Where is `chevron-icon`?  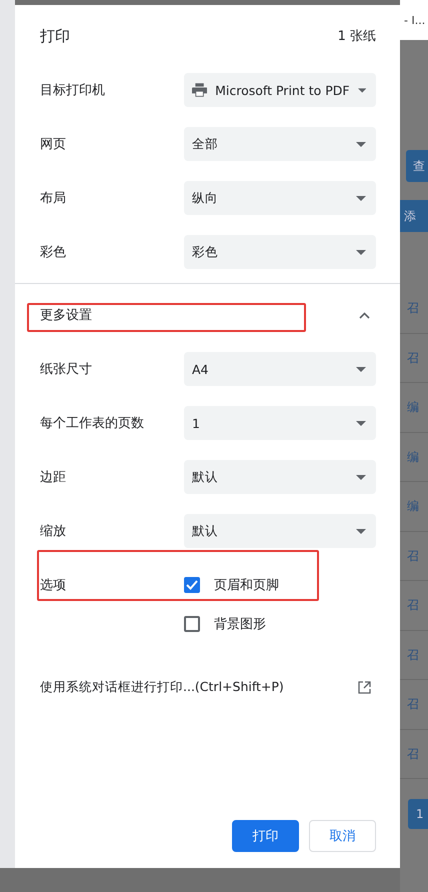 chevron-icon is located at coordinates (364, 315).